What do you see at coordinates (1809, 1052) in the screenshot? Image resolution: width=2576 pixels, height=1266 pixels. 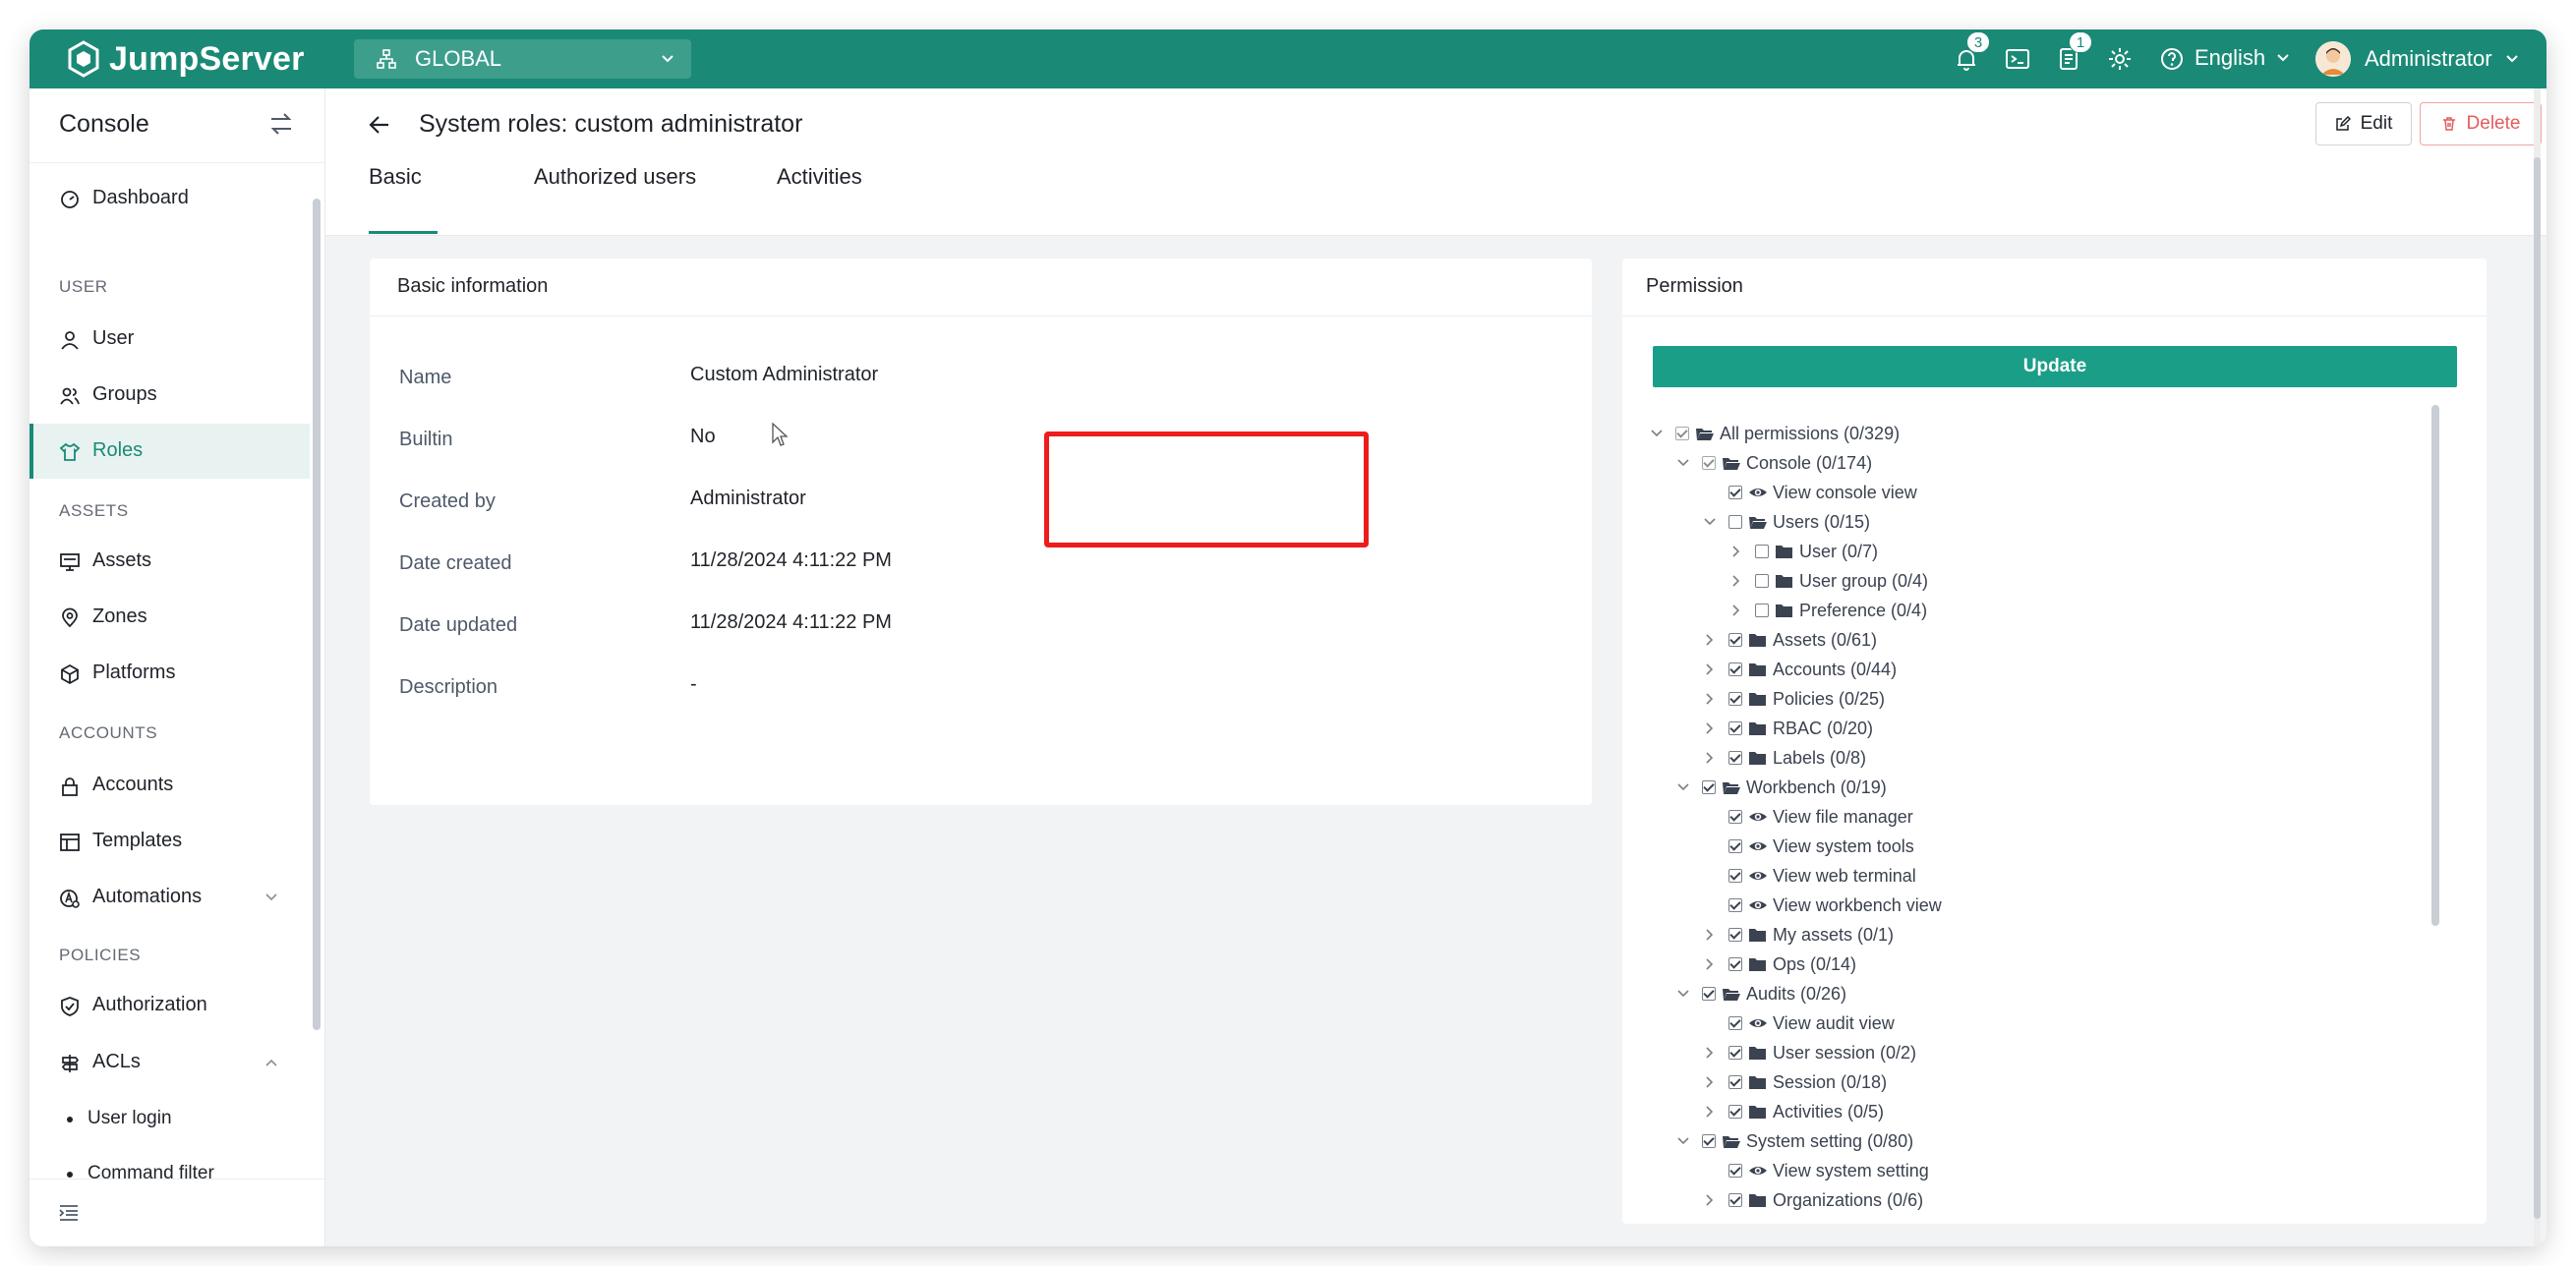 I see `tree-node: User session (0/2)` at bounding box center [1809, 1052].